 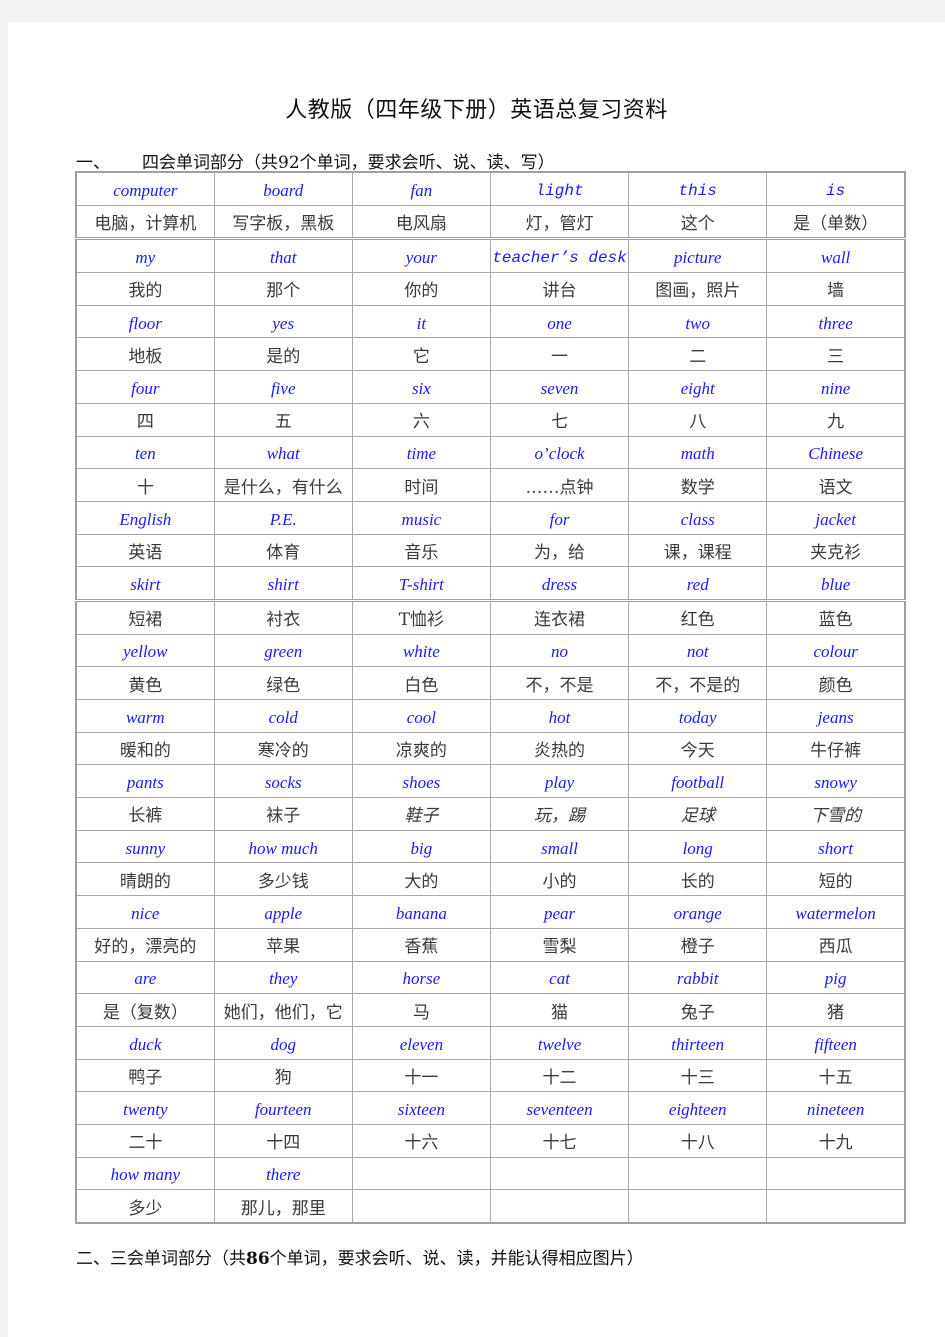 I want to click on english-word-cell: nice, so click(x=145, y=912).